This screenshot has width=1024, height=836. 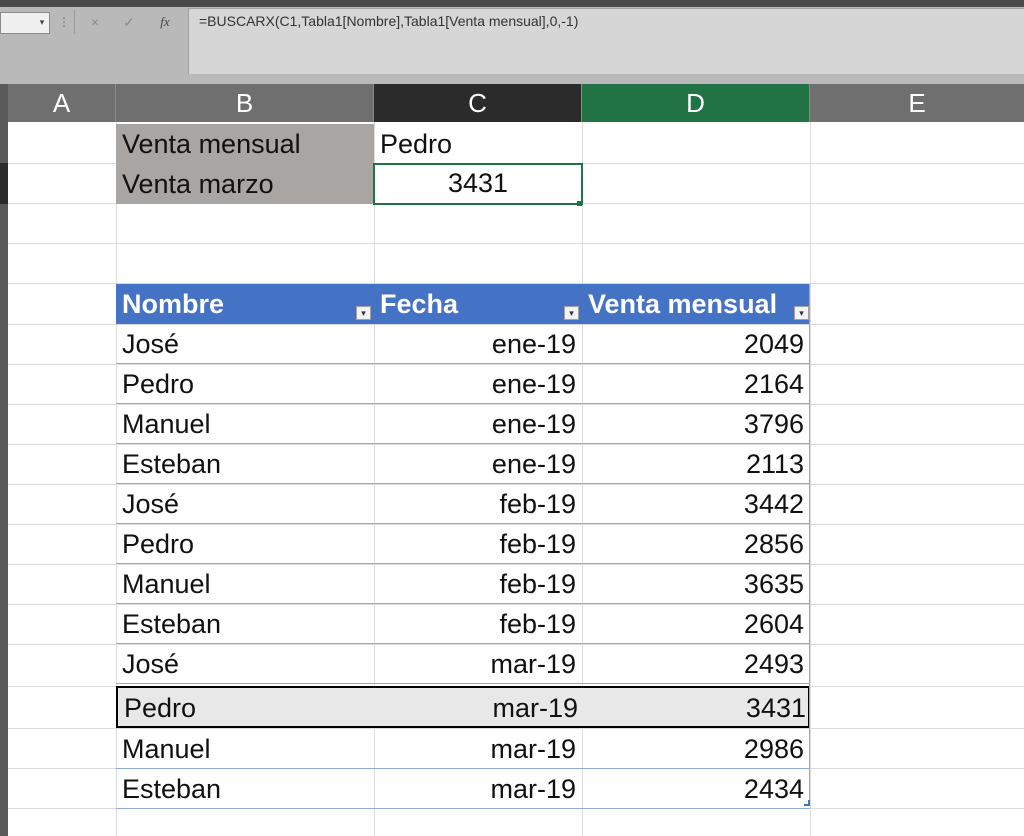 I want to click on cell-sale: 2493, so click(x=696, y=664).